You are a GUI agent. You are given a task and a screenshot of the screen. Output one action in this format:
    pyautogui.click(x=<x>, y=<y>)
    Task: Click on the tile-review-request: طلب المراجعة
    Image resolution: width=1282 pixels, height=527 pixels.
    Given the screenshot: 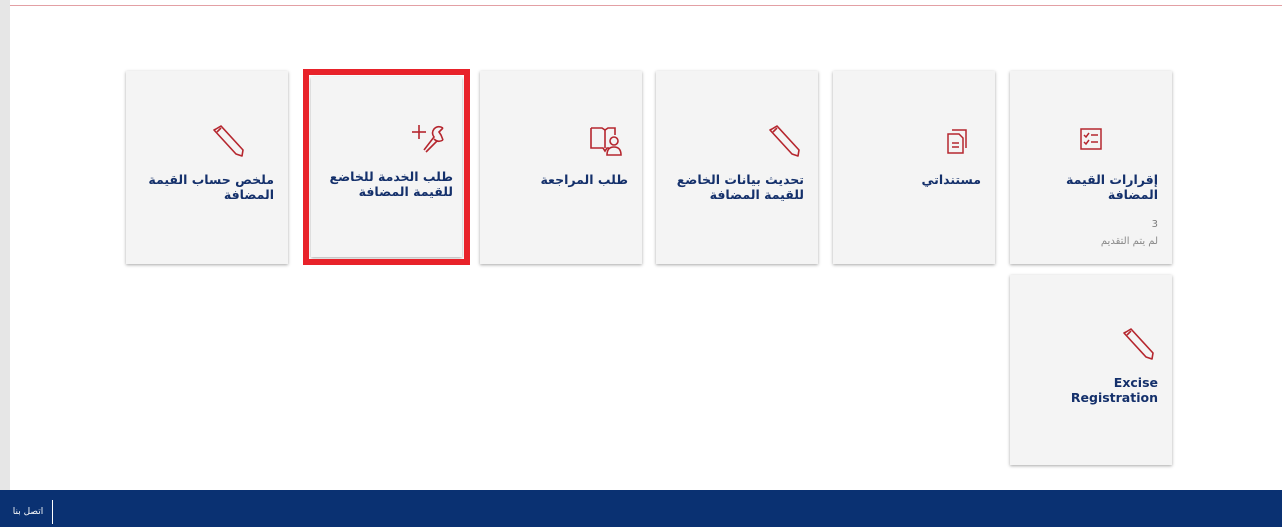 What is the action you would take?
    pyautogui.click(x=561, y=167)
    